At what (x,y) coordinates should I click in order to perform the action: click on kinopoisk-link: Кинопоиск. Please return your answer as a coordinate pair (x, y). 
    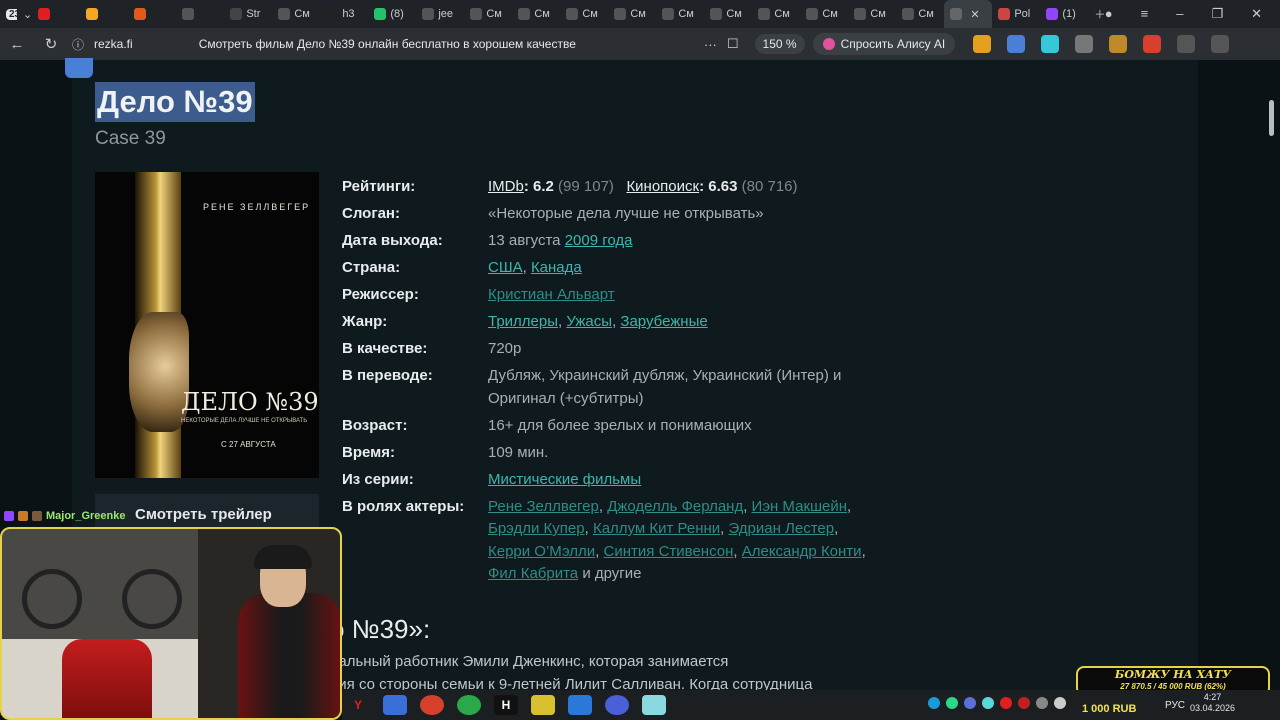
    Looking at the image, I should click on (662, 186).